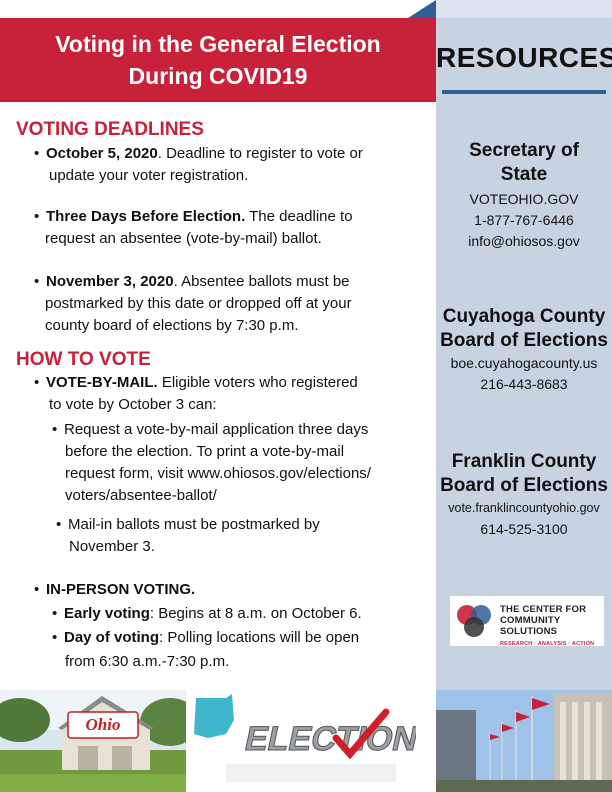  Describe the element at coordinates (107, 613) in the screenshot. I see `early-bold: Early voting` at that location.